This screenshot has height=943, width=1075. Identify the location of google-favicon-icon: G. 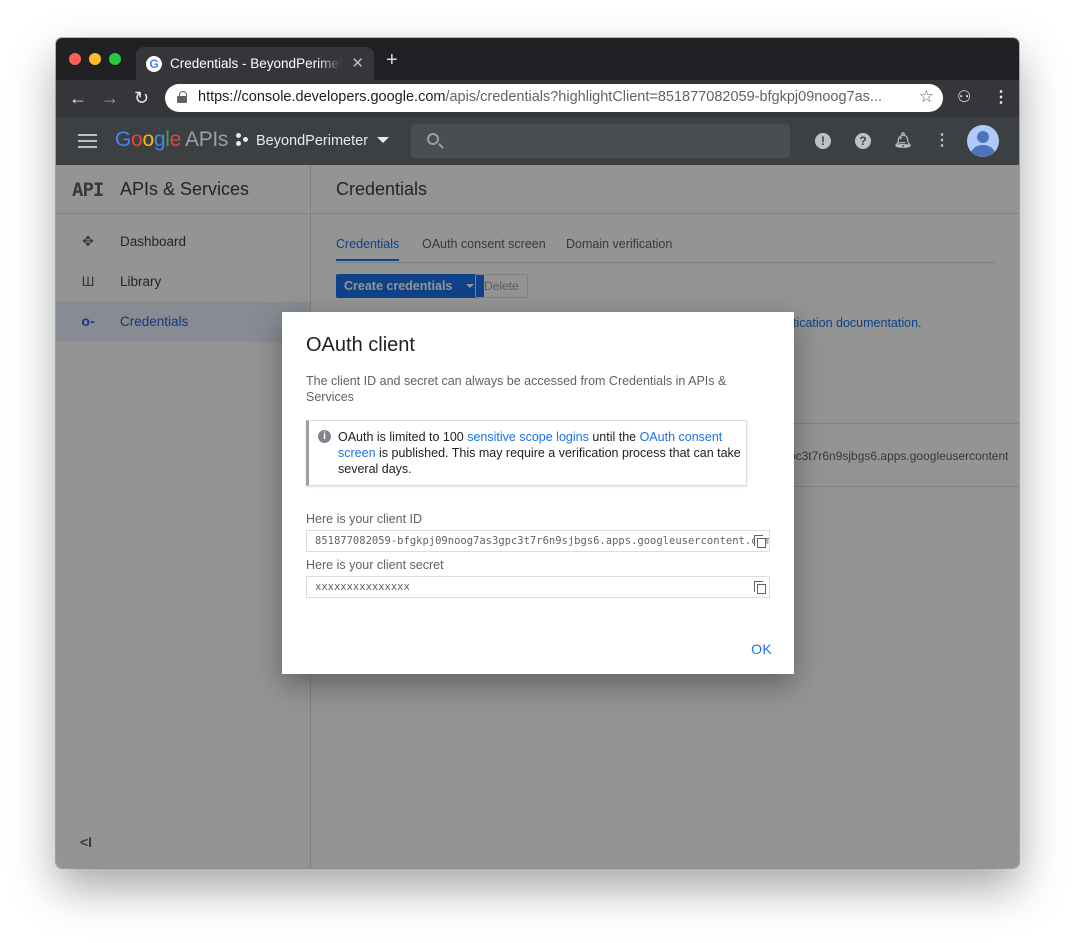
(154, 64).